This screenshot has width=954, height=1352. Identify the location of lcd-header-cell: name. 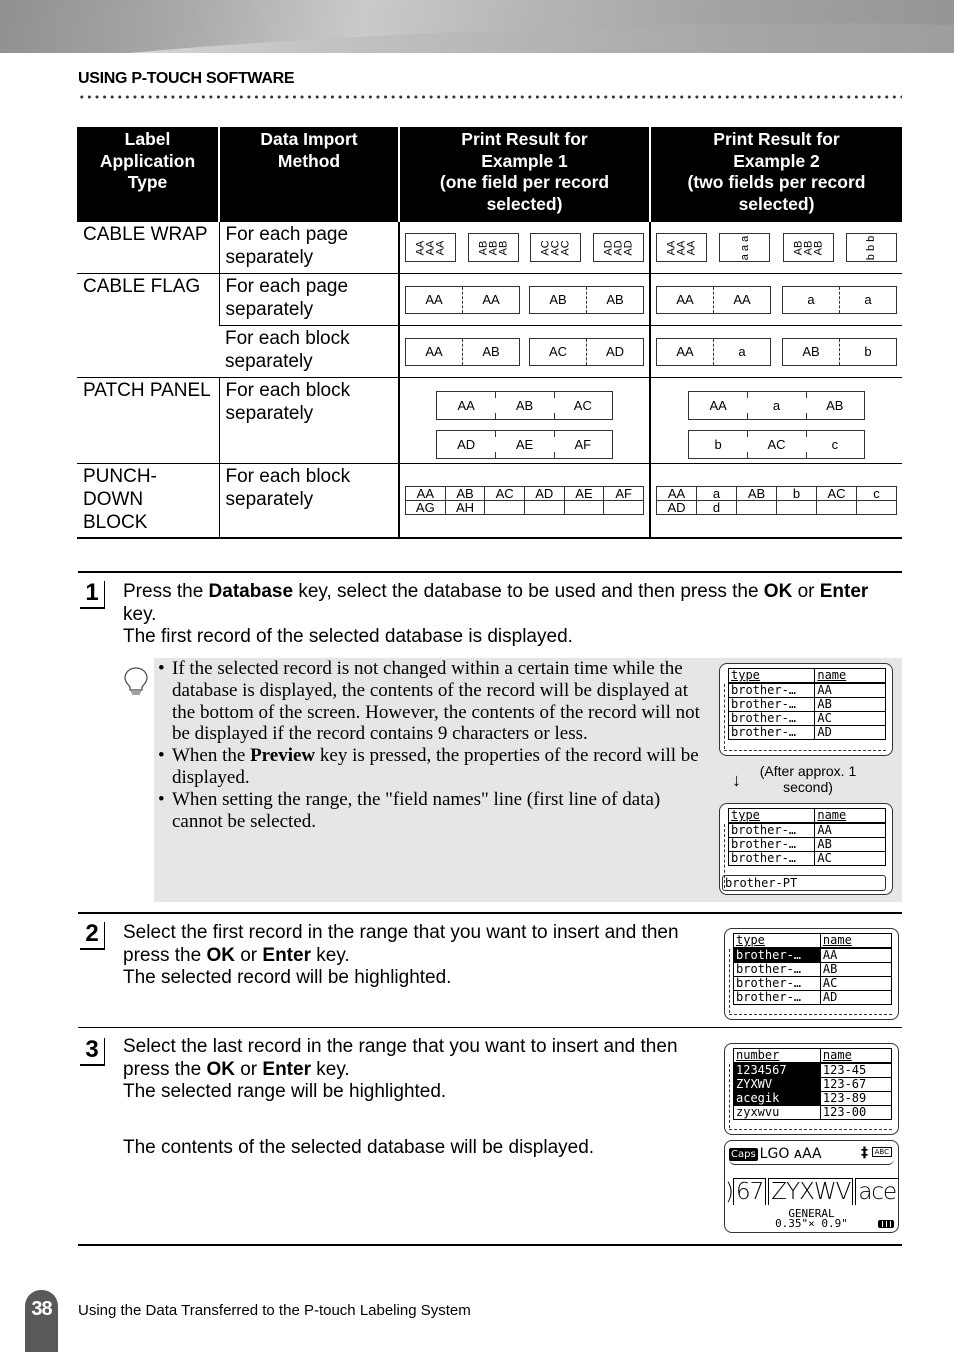
(850, 676).